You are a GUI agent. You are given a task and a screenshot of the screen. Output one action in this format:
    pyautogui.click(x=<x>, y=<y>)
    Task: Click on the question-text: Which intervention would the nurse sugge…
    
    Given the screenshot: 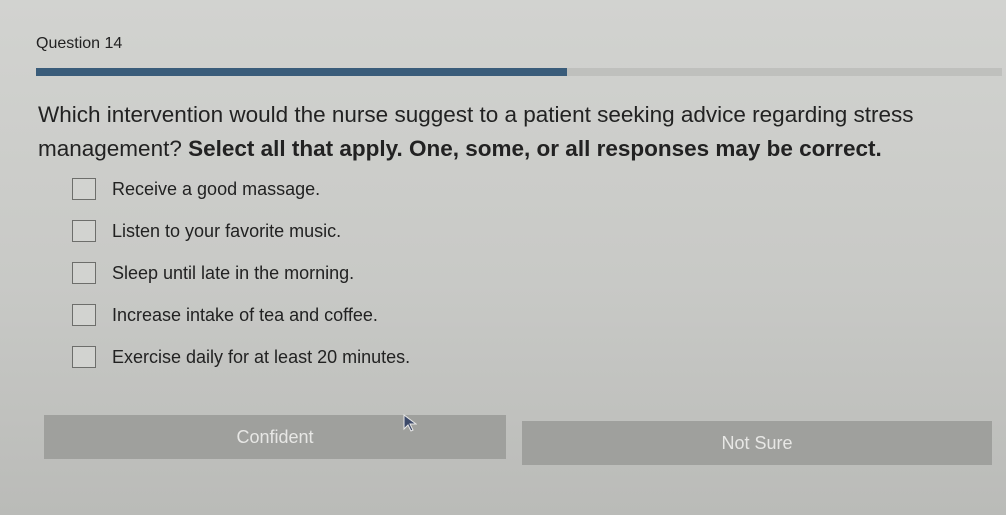 What is the action you would take?
    pyautogui.click(x=513, y=132)
    